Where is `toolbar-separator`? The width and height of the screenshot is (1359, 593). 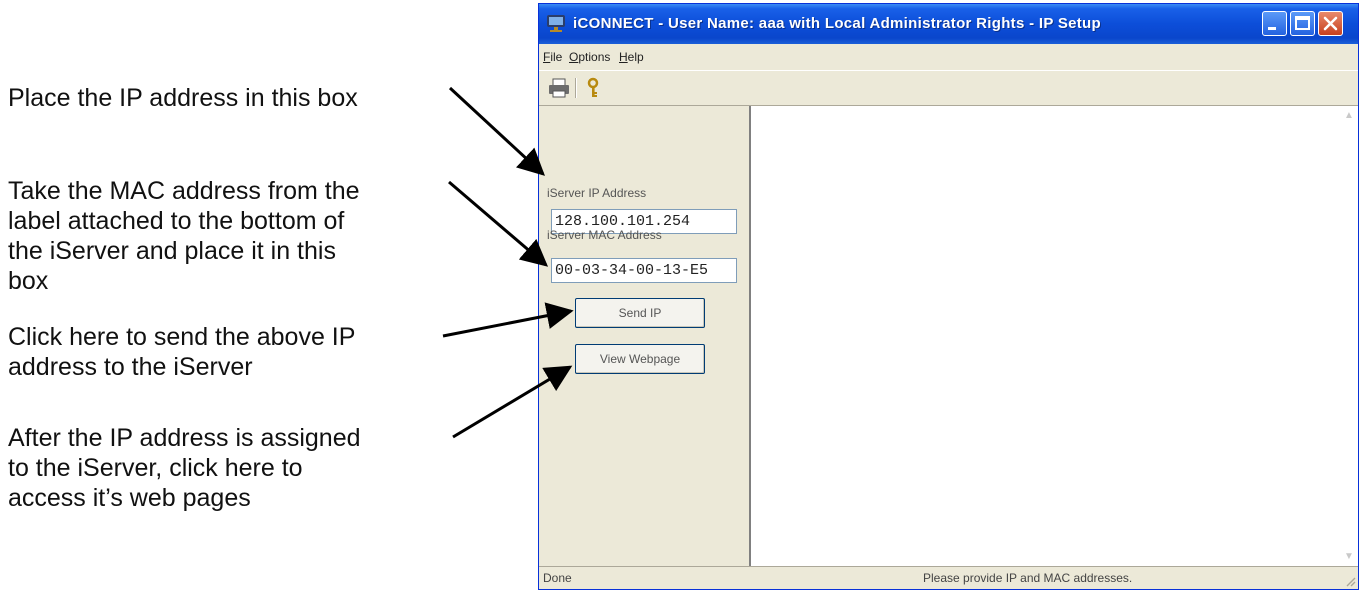
toolbar-separator is located at coordinates (576, 88).